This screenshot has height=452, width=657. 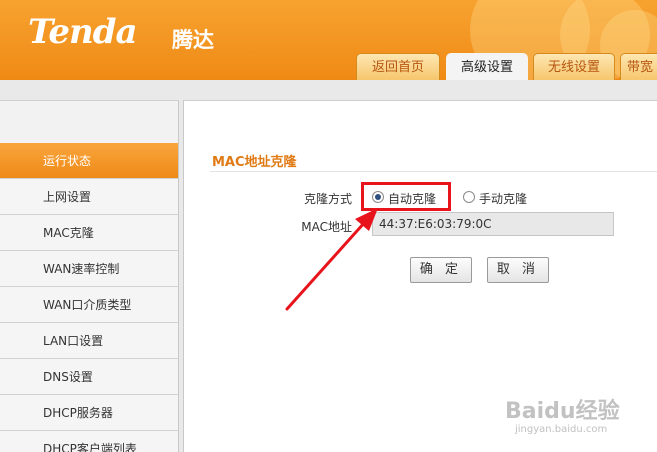 What do you see at coordinates (378, 197) in the screenshot?
I see `radio-auto-clone` at bounding box center [378, 197].